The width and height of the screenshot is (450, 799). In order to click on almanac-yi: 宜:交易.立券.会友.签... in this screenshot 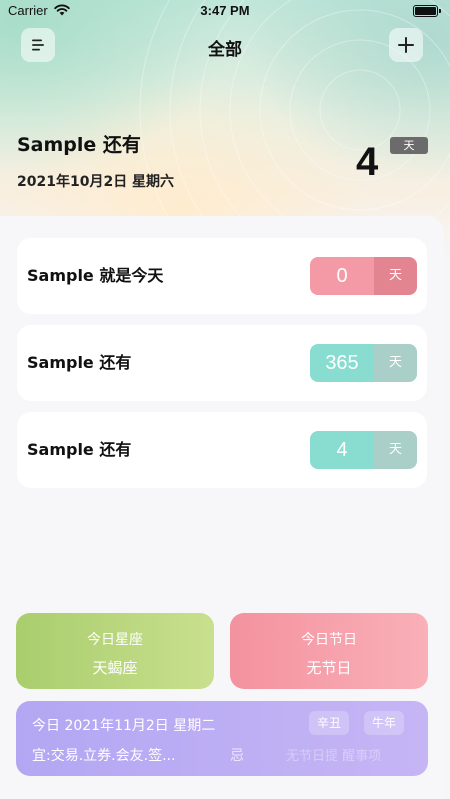, I will do `click(104, 756)`.